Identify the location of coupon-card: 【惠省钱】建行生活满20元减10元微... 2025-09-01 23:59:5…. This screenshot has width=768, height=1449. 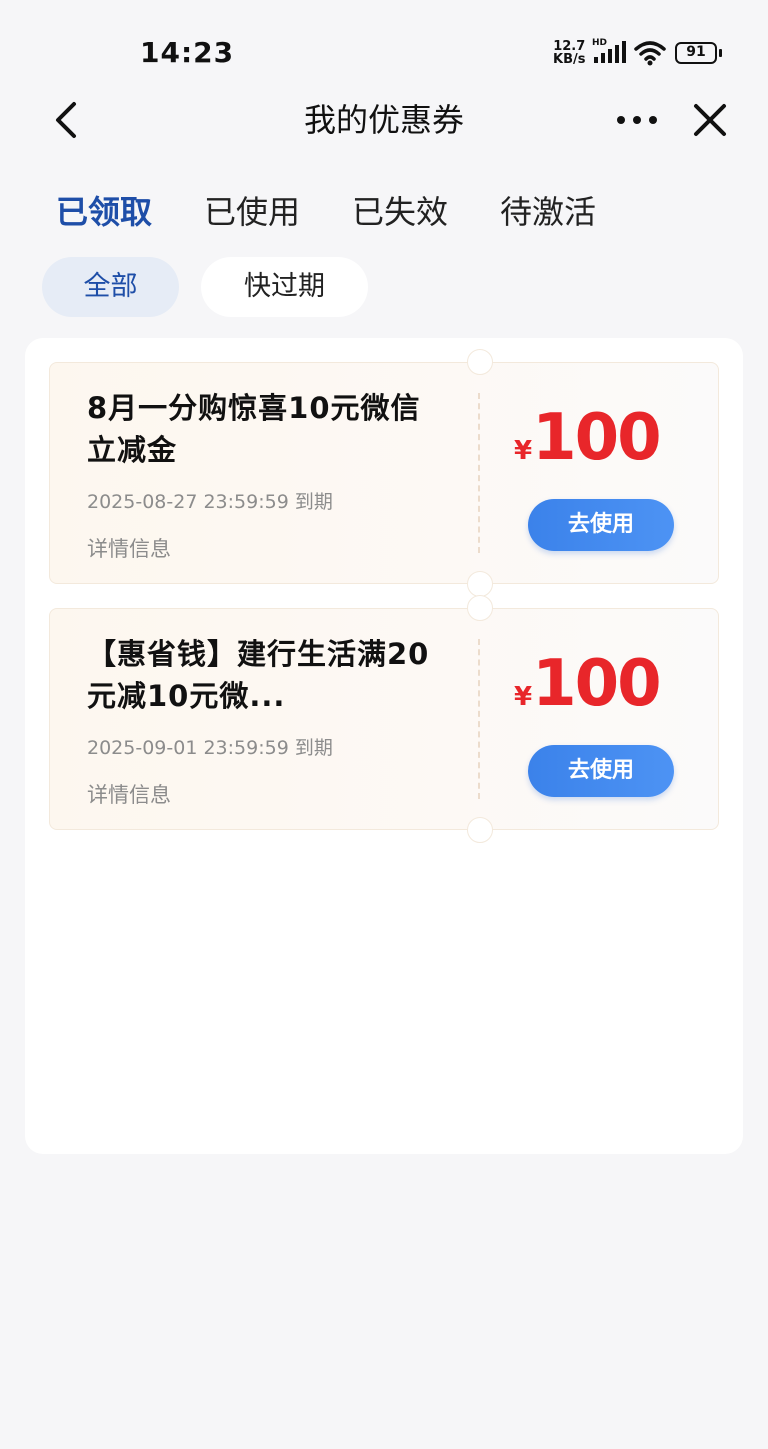
(384, 719).